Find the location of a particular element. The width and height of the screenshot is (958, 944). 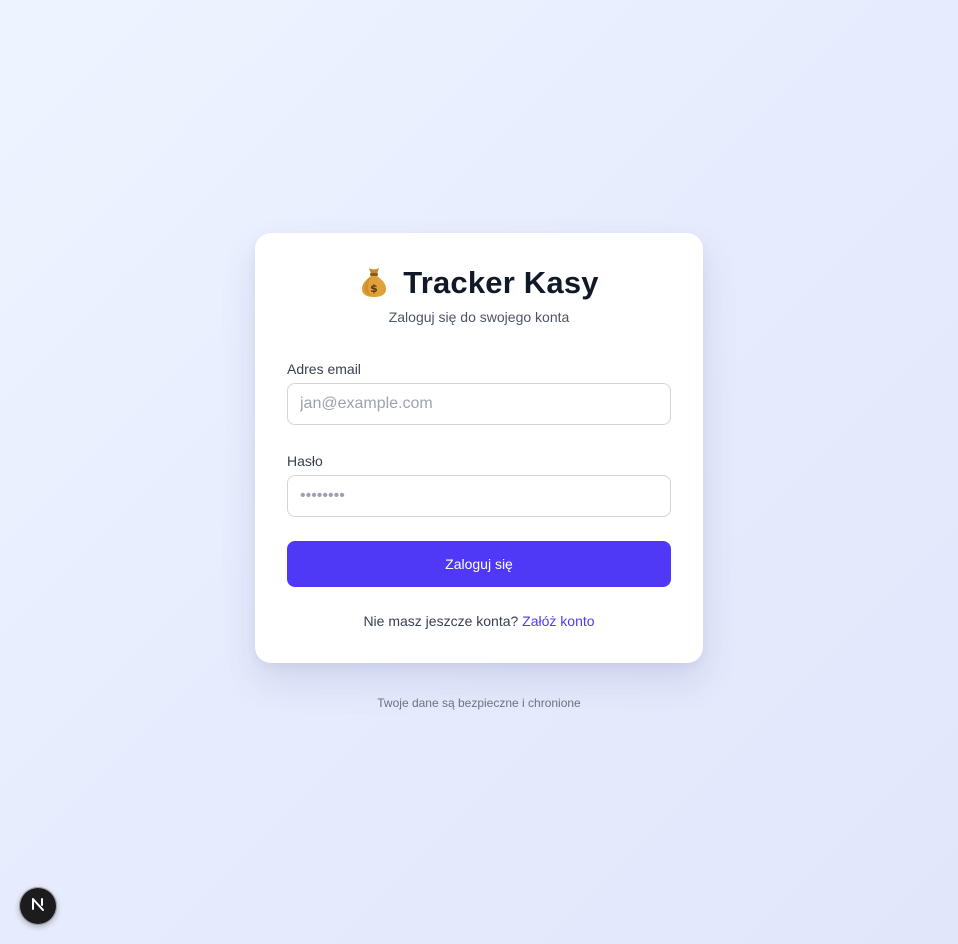

create-account-link: Załóż konto is located at coordinates (558, 621).